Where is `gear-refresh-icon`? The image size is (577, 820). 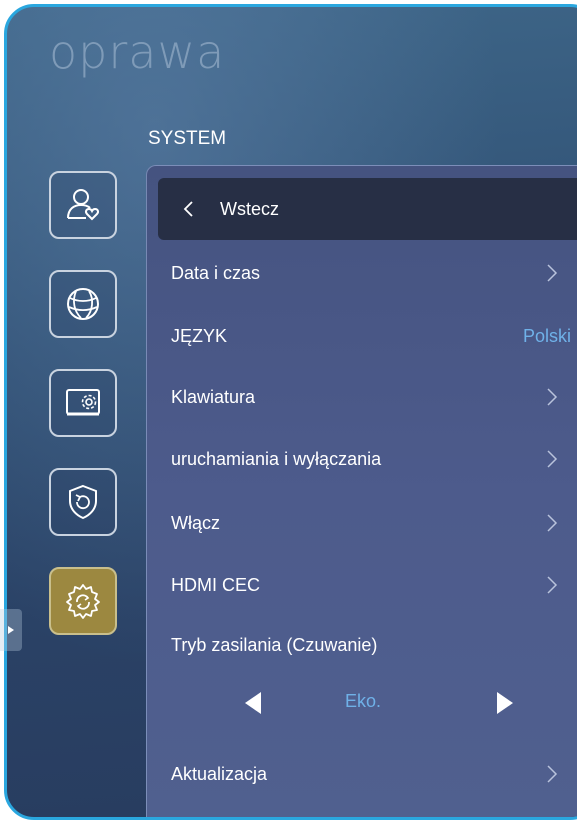
gear-refresh-icon is located at coordinates (83, 601).